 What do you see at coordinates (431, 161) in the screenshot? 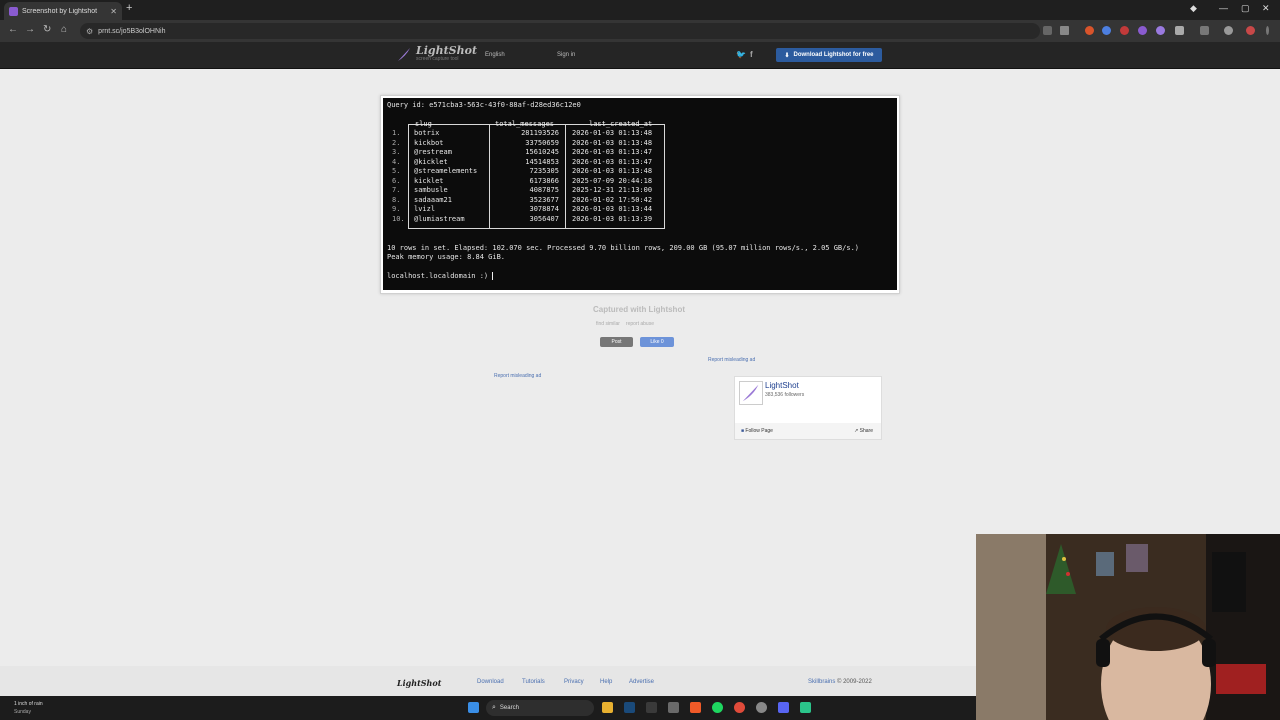
I see `cell-slug: @kicklet` at bounding box center [431, 161].